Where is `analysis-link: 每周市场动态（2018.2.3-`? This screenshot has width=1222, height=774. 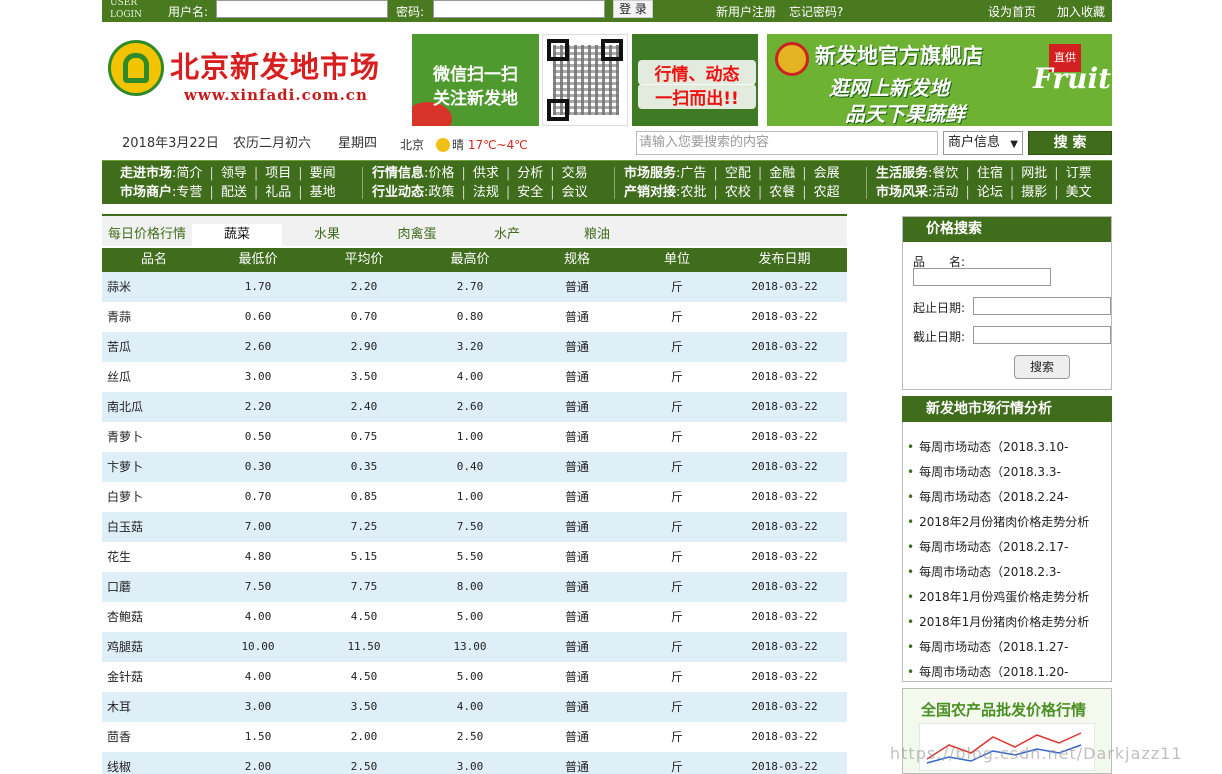
analysis-link: 每周市场动态（2018.2.3- is located at coordinates (998, 572).